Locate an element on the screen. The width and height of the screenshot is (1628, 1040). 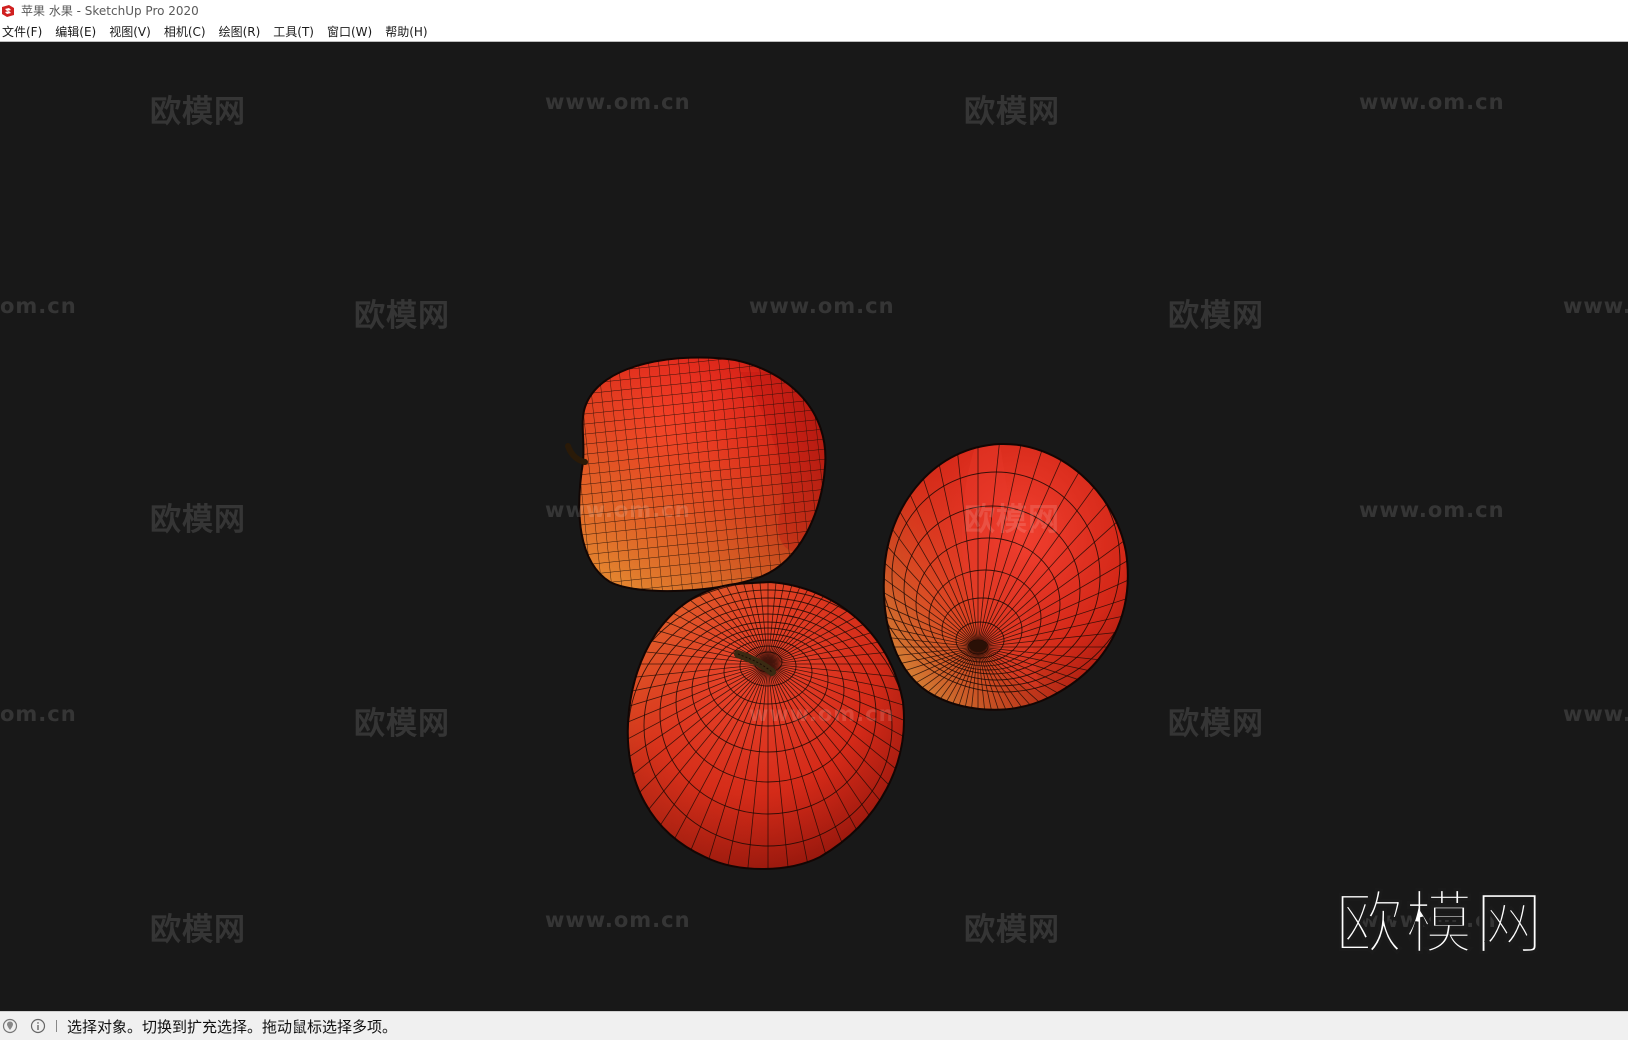
menu-window: 窗口(W) is located at coordinates (352, 31).